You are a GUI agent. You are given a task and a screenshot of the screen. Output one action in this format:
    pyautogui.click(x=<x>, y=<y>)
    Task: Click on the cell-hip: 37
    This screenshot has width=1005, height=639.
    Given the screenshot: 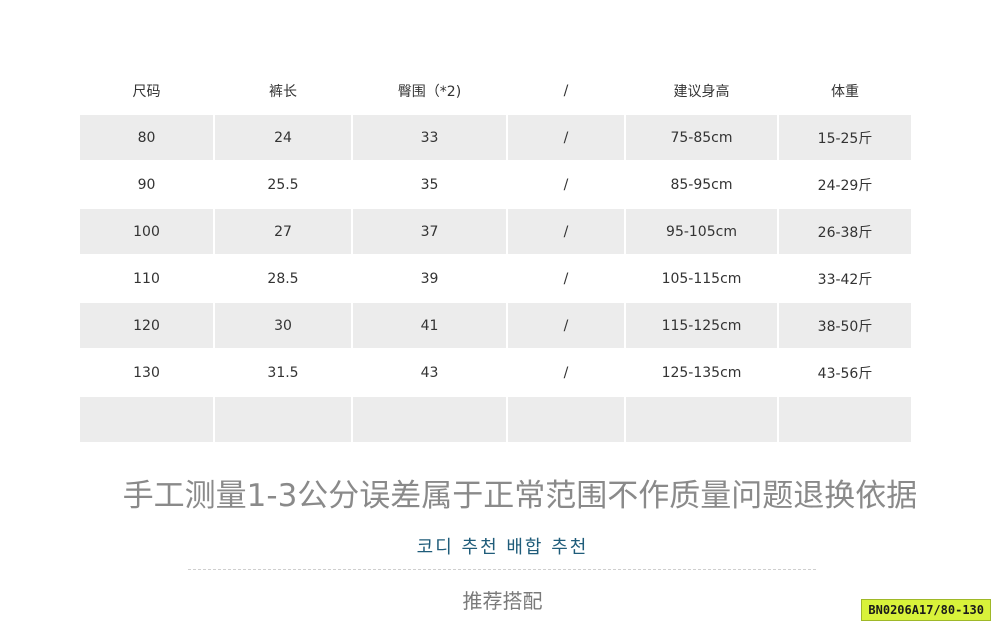 What is the action you would take?
    pyautogui.click(x=429, y=231)
    